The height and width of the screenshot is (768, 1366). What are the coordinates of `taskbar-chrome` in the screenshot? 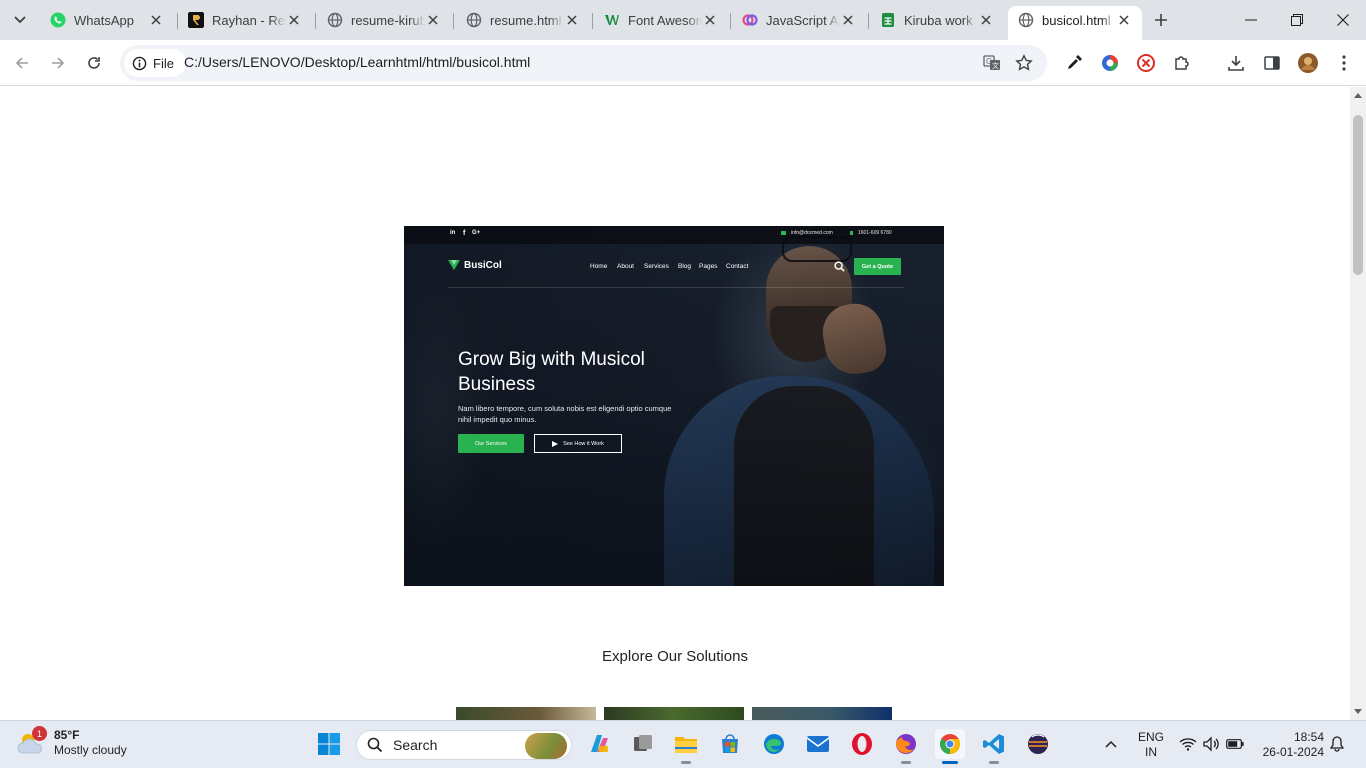 It's located at (950, 746).